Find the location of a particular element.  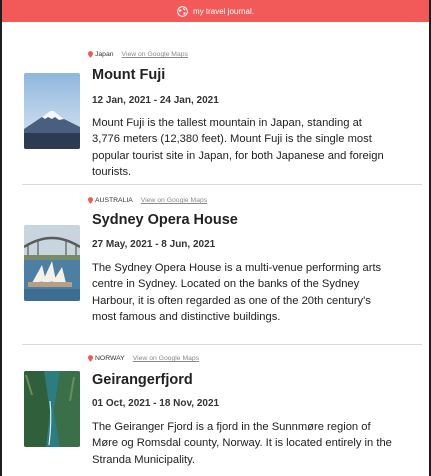

app-title: my travel journal. is located at coordinates (223, 11).